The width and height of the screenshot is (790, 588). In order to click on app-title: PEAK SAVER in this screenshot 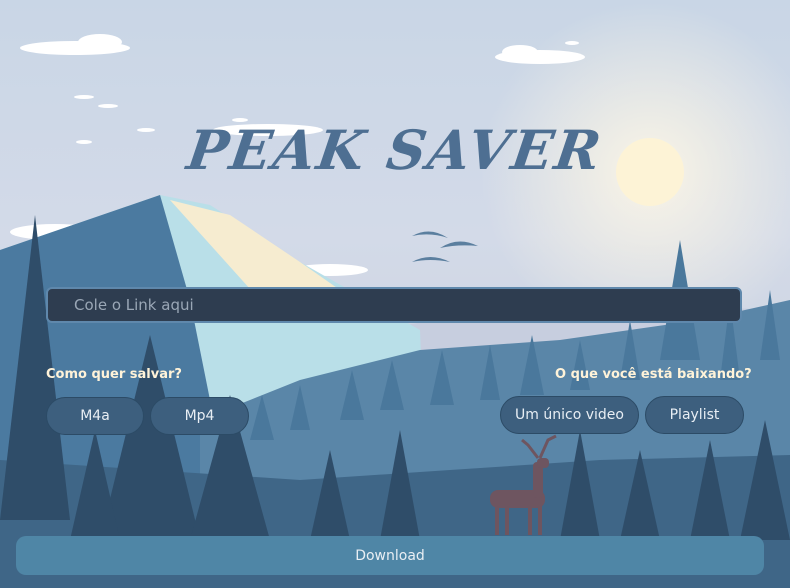, I will do `click(395, 150)`.